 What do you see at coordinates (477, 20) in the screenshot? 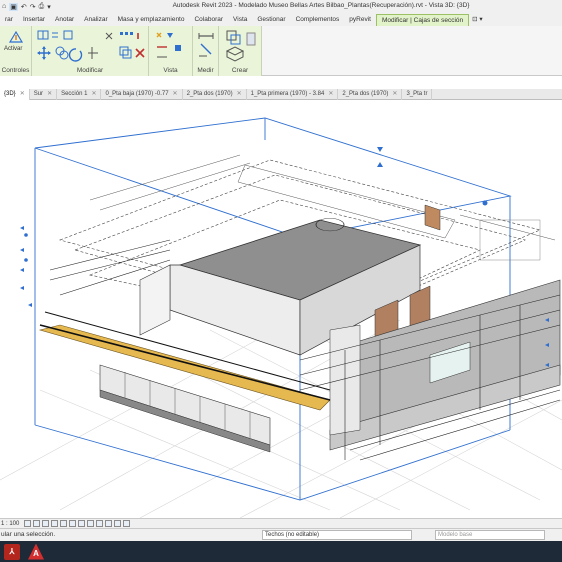
I see `tab-panel-toggle: ⊡ ▾` at bounding box center [477, 20].